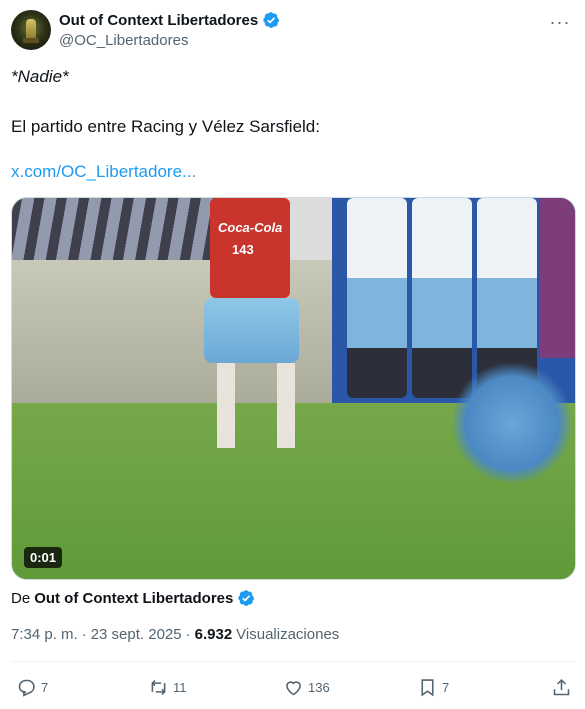 The height and width of the screenshot is (709, 585). What do you see at coordinates (319, 687) in the screenshot?
I see `like-count: 136` at bounding box center [319, 687].